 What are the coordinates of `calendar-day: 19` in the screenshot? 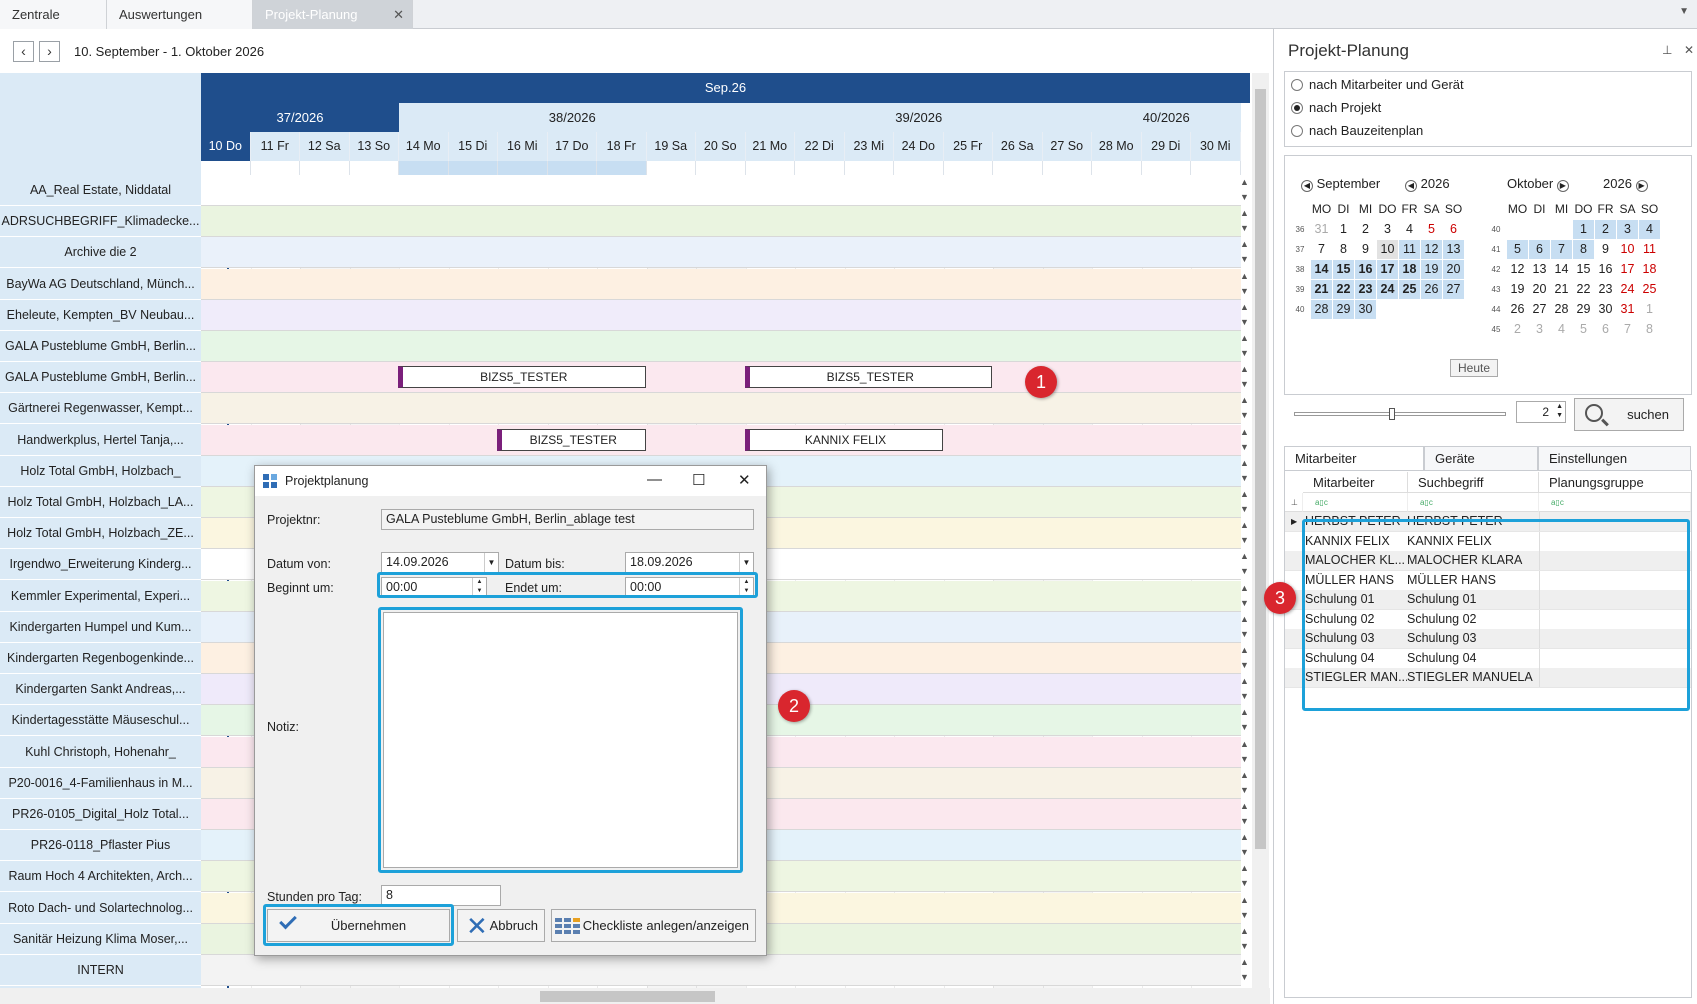 It's located at (1431, 269).